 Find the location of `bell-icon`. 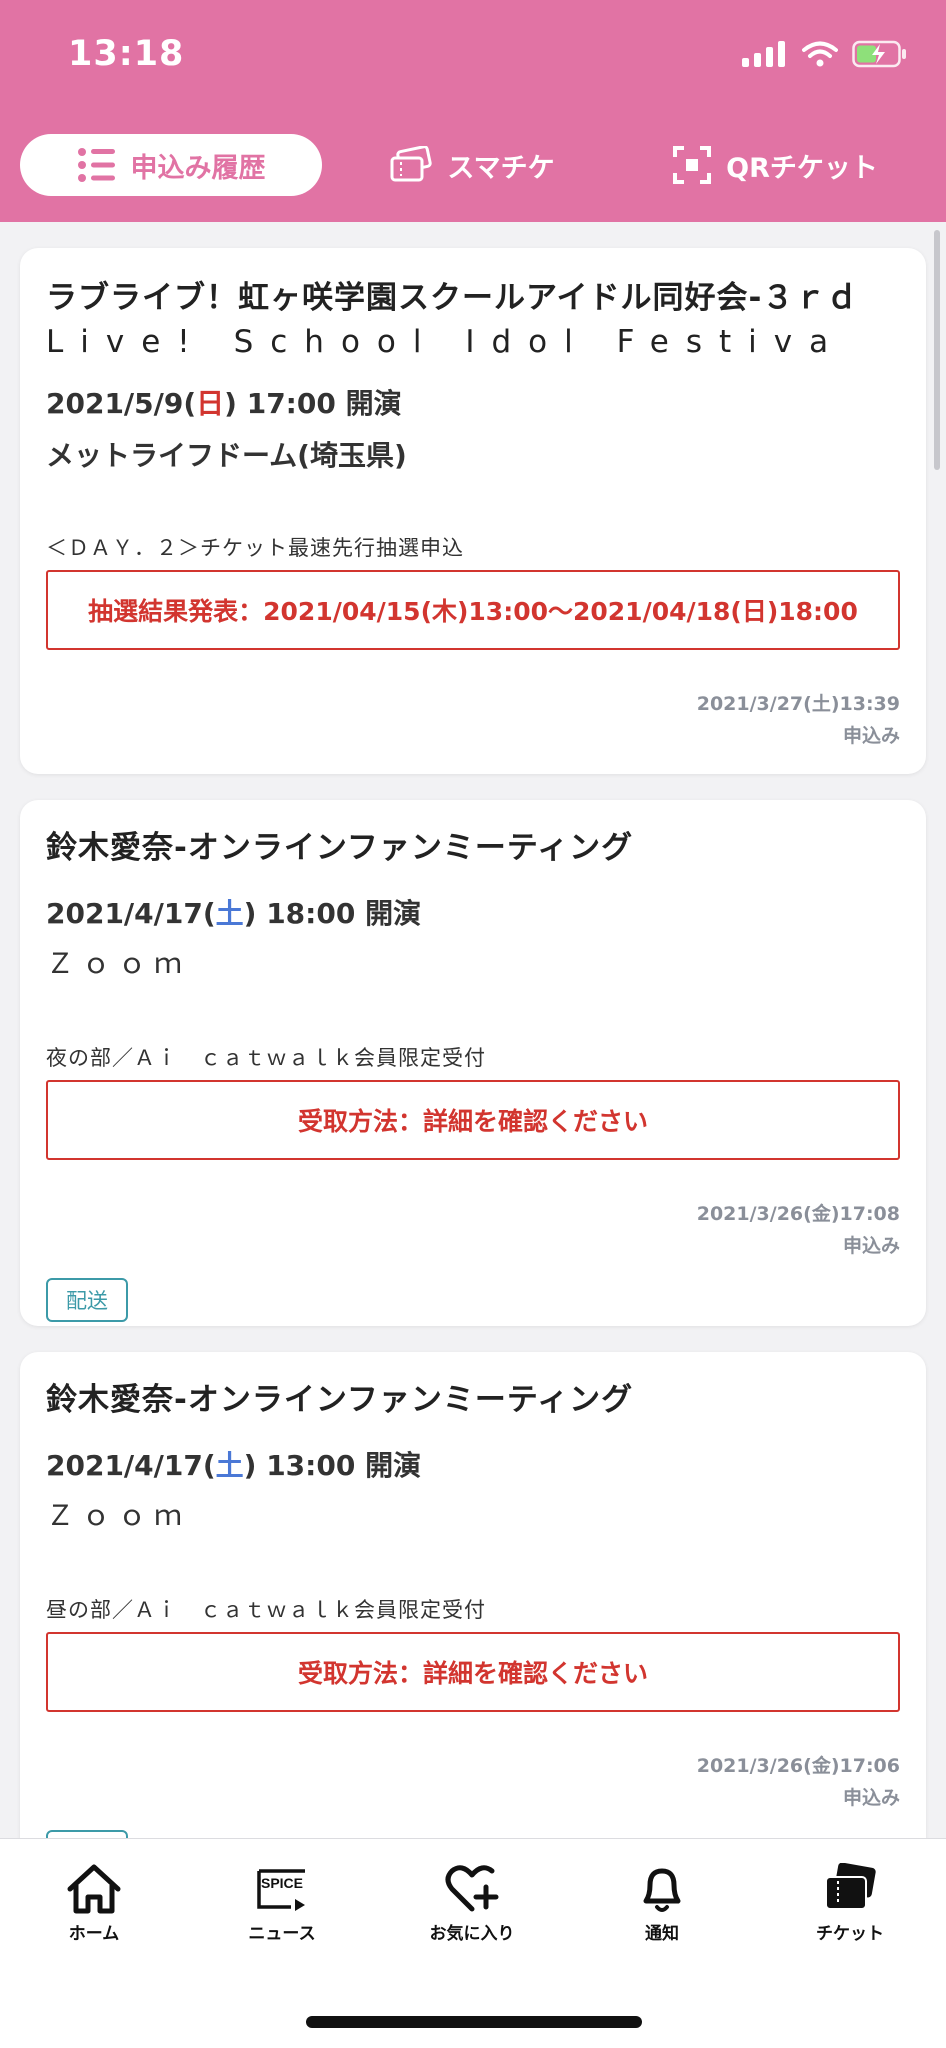

bell-icon is located at coordinates (662, 1890).